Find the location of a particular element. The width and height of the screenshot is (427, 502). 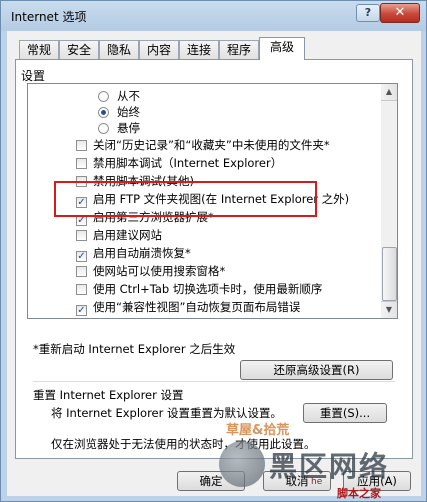

list-item: 使网站可以使用搜索窗格* is located at coordinates (150, 271).